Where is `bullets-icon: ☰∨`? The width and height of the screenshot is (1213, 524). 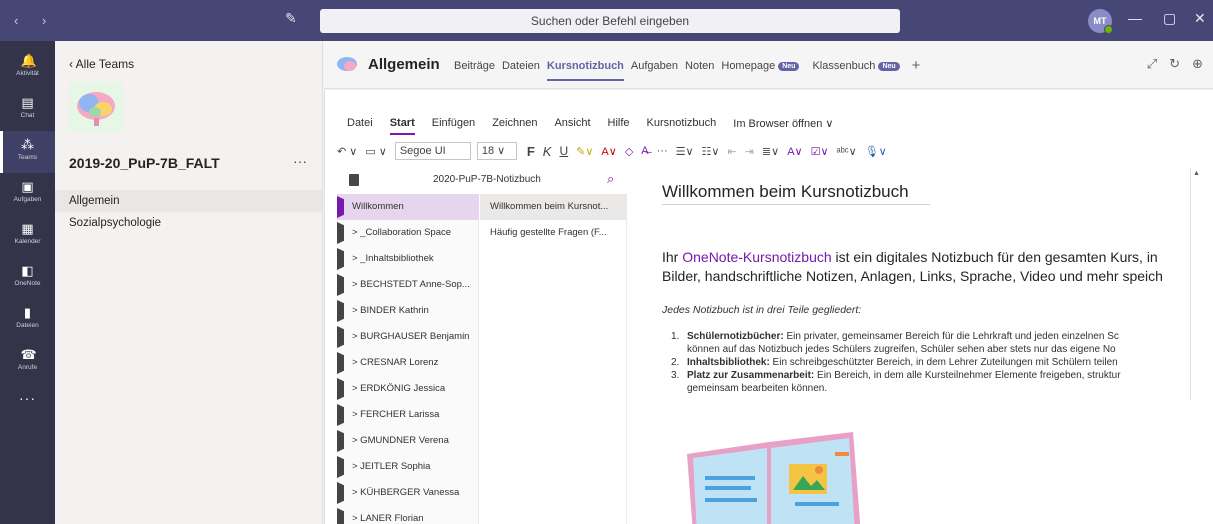 bullets-icon: ☰∨ is located at coordinates (685, 151).